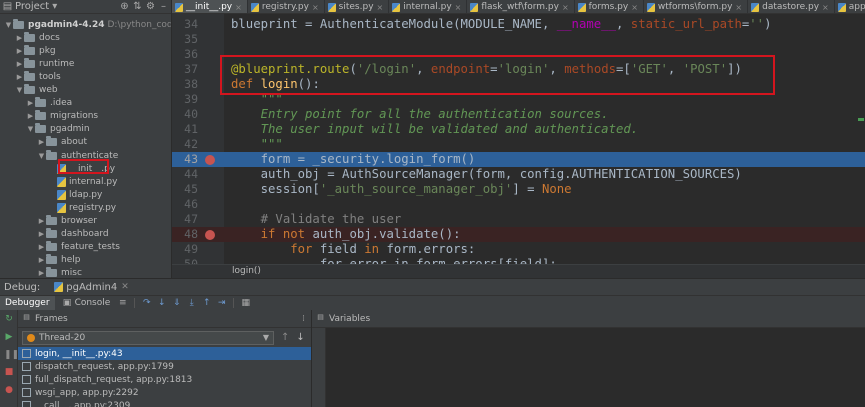 The image size is (865, 407). Describe the element at coordinates (185, 219) in the screenshot. I see `line-number: 47` at that location.